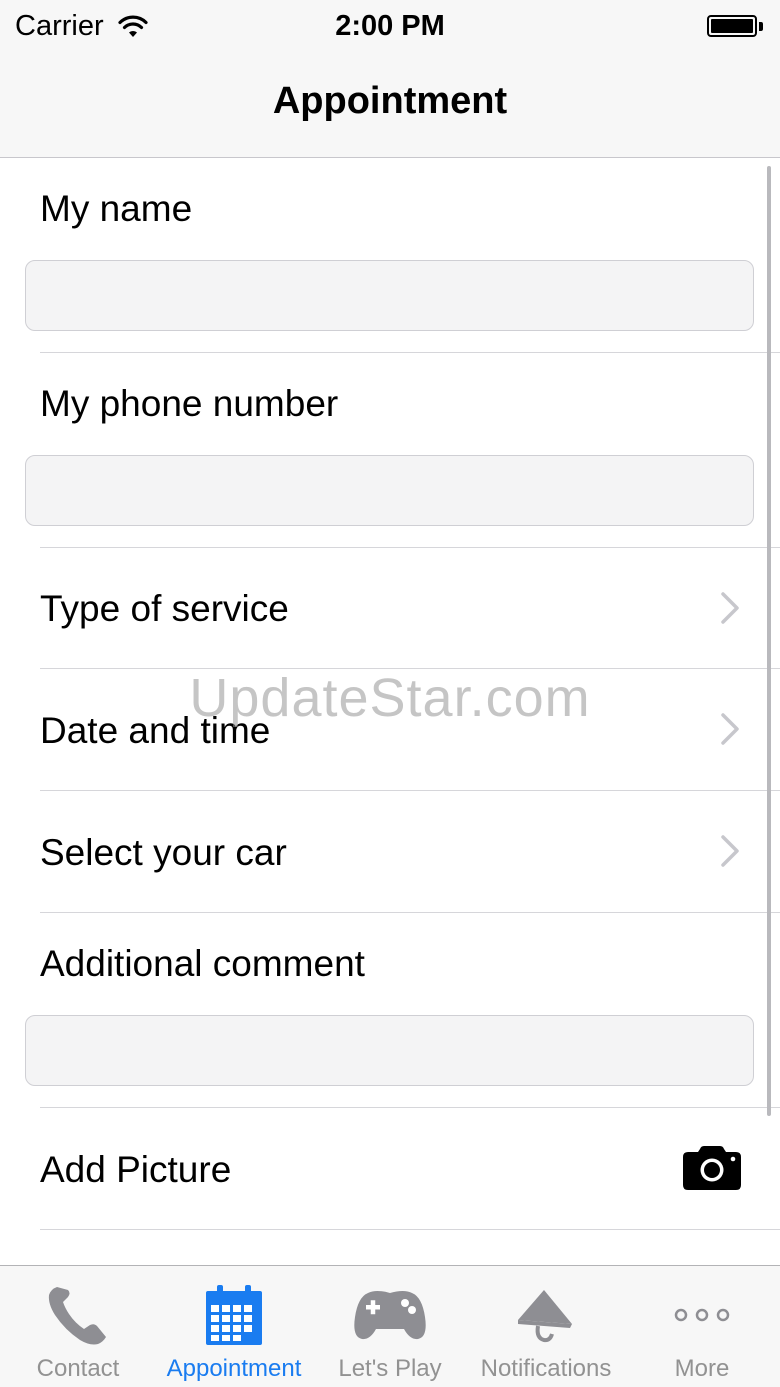  I want to click on page-title: Appointment, so click(390, 101).